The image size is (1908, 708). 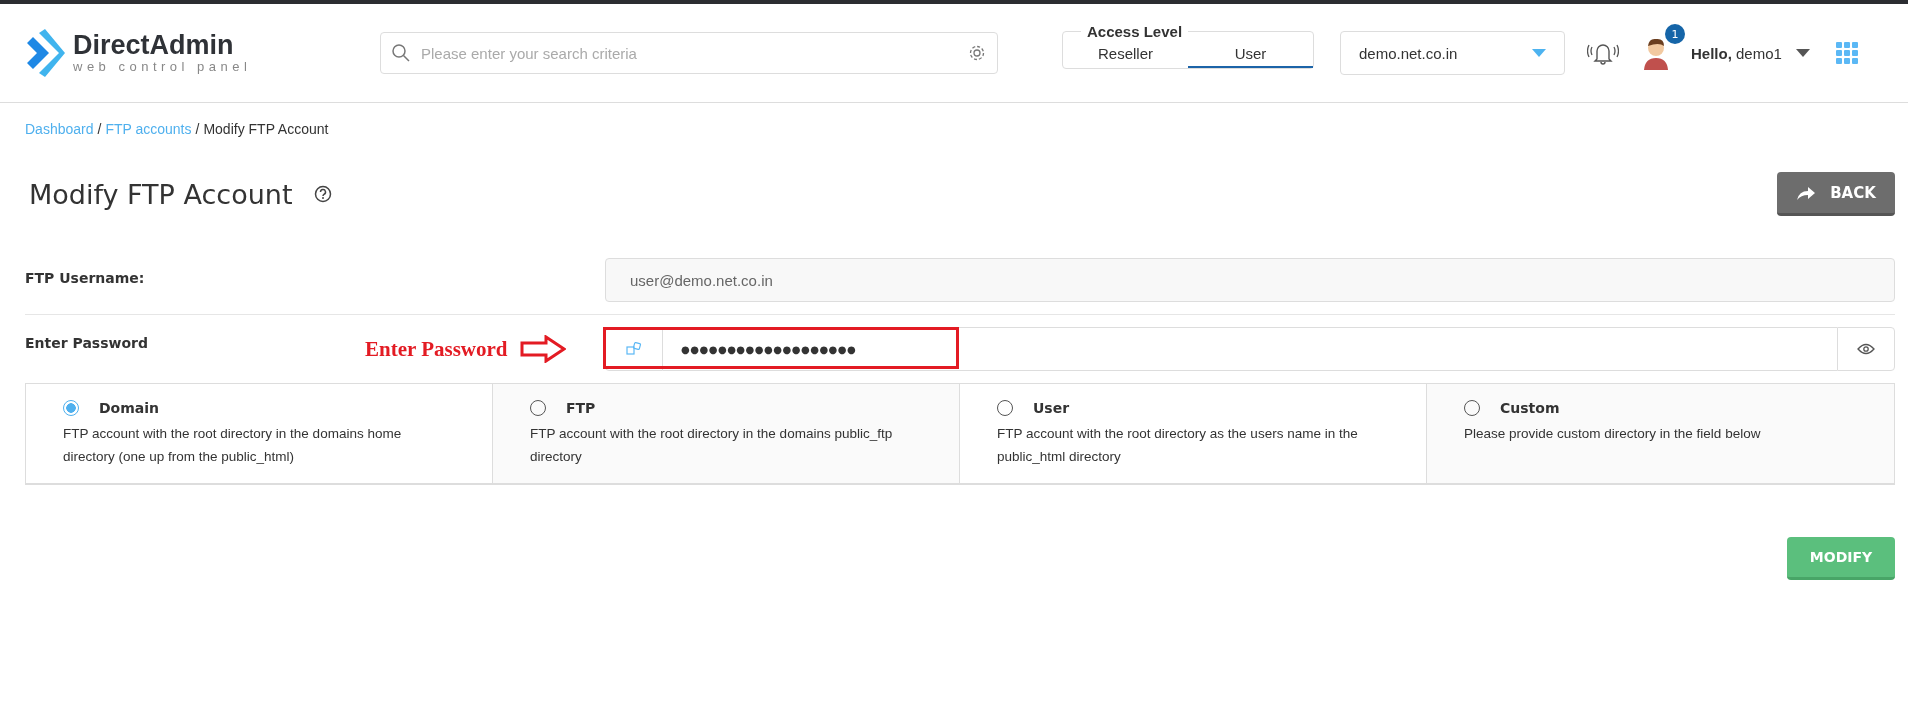 I want to click on share-arrow-icon, so click(x=1806, y=192).